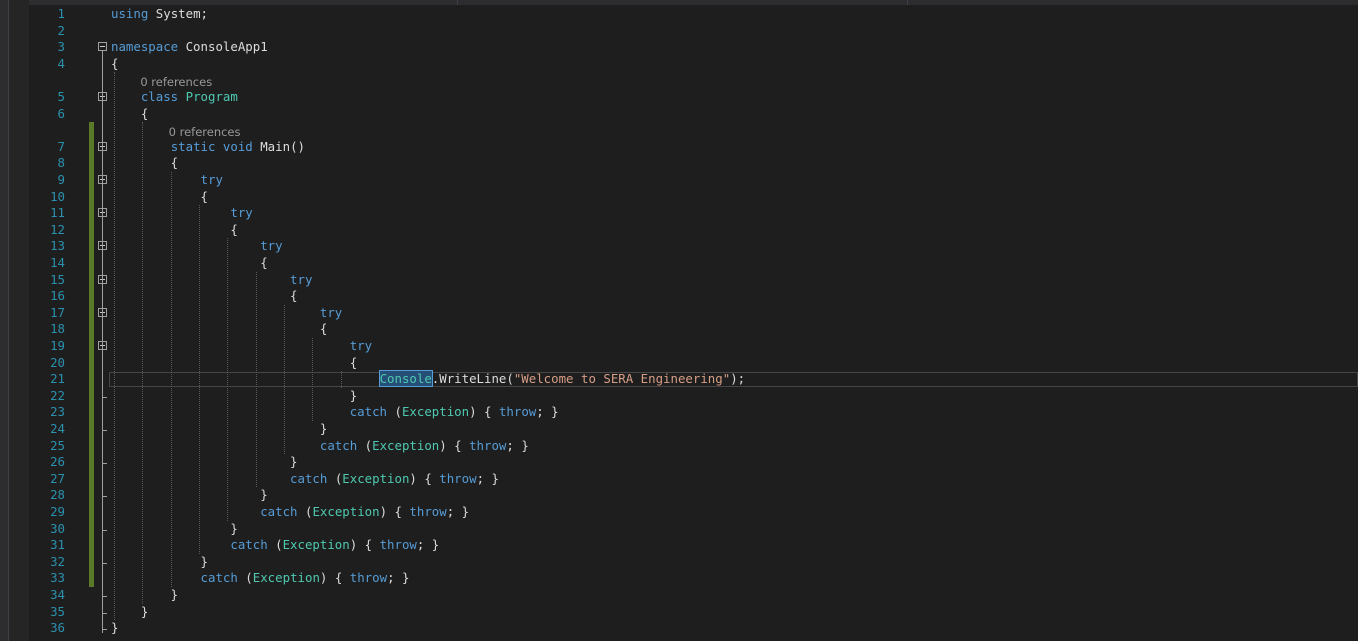 This screenshot has height=641, width=1358. Describe the element at coordinates (57, 462) in the screenshot. I see `line-number: 26` at that location.